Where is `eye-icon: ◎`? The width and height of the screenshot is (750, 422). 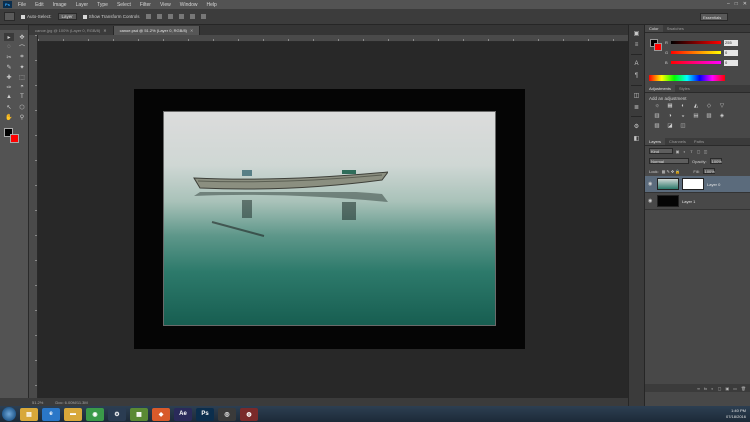 eye-icon: ◎ is located at coordinates (227, 414).